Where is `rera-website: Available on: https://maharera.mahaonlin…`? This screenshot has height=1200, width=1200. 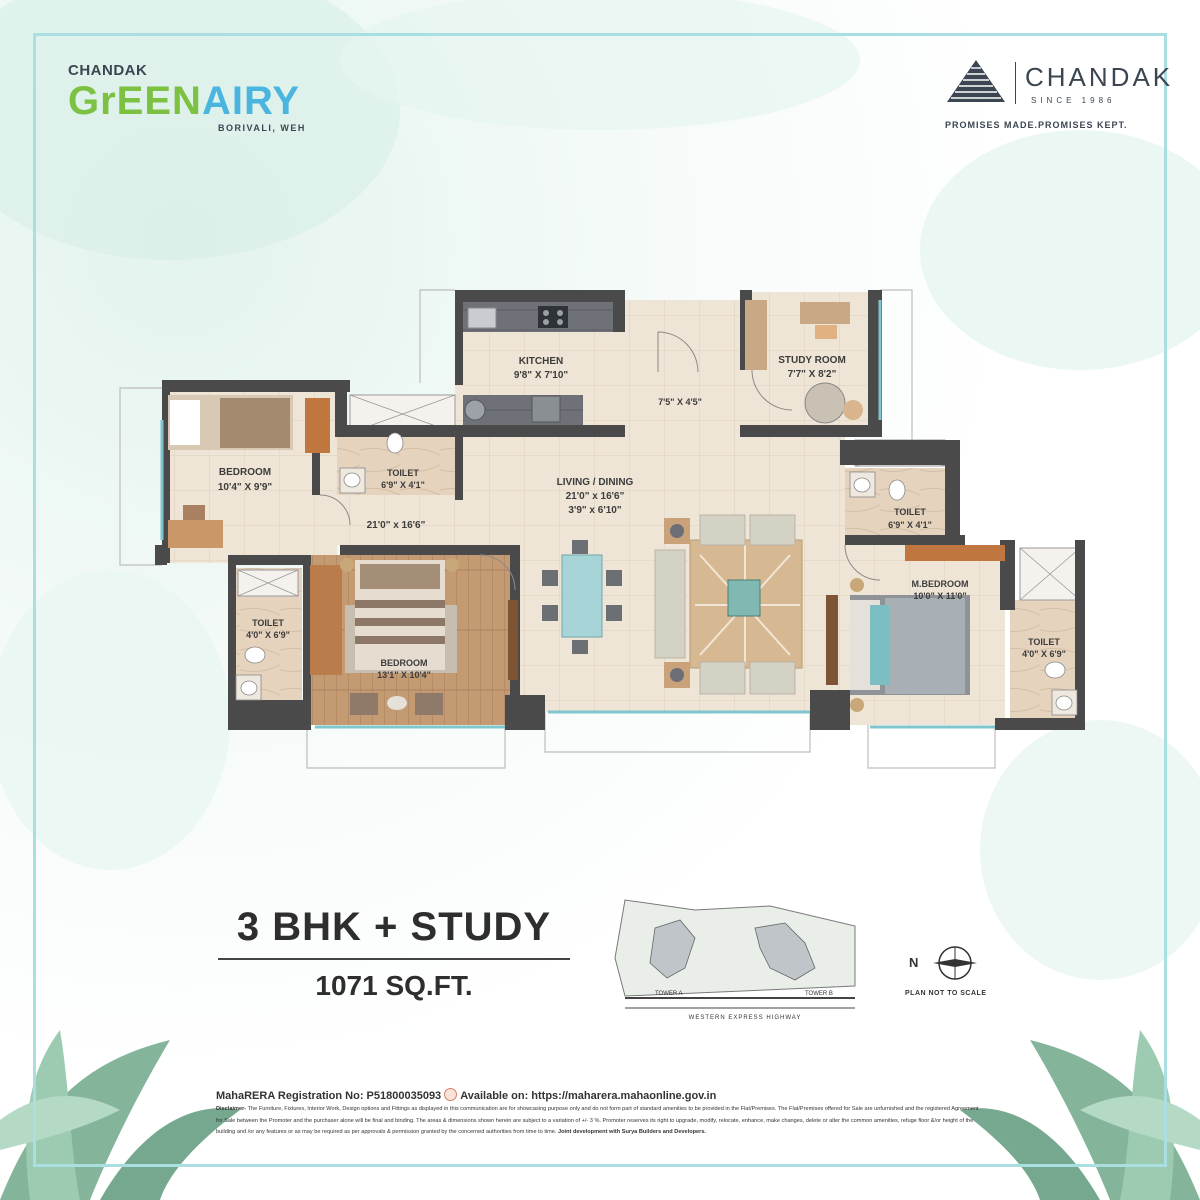
rera-website: Available on: https://maharera.mahaonlin… is located at coordinates (588, 1096).